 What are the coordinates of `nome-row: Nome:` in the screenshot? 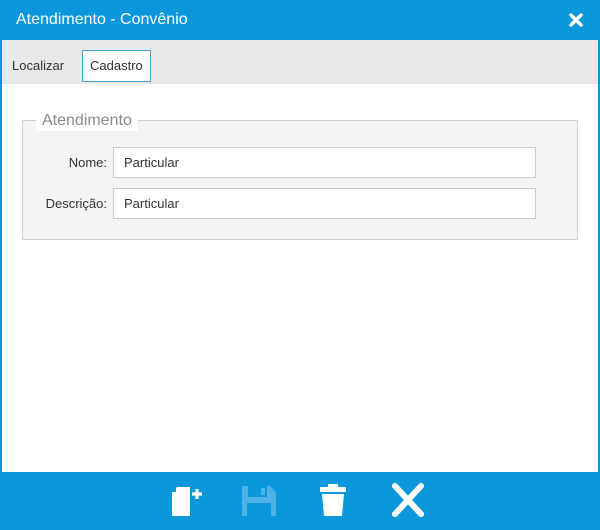 It's located at (300, 163).